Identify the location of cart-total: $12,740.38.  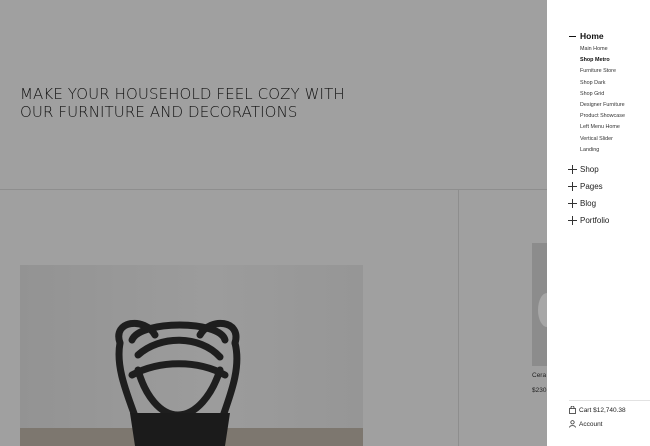
(609, 410).